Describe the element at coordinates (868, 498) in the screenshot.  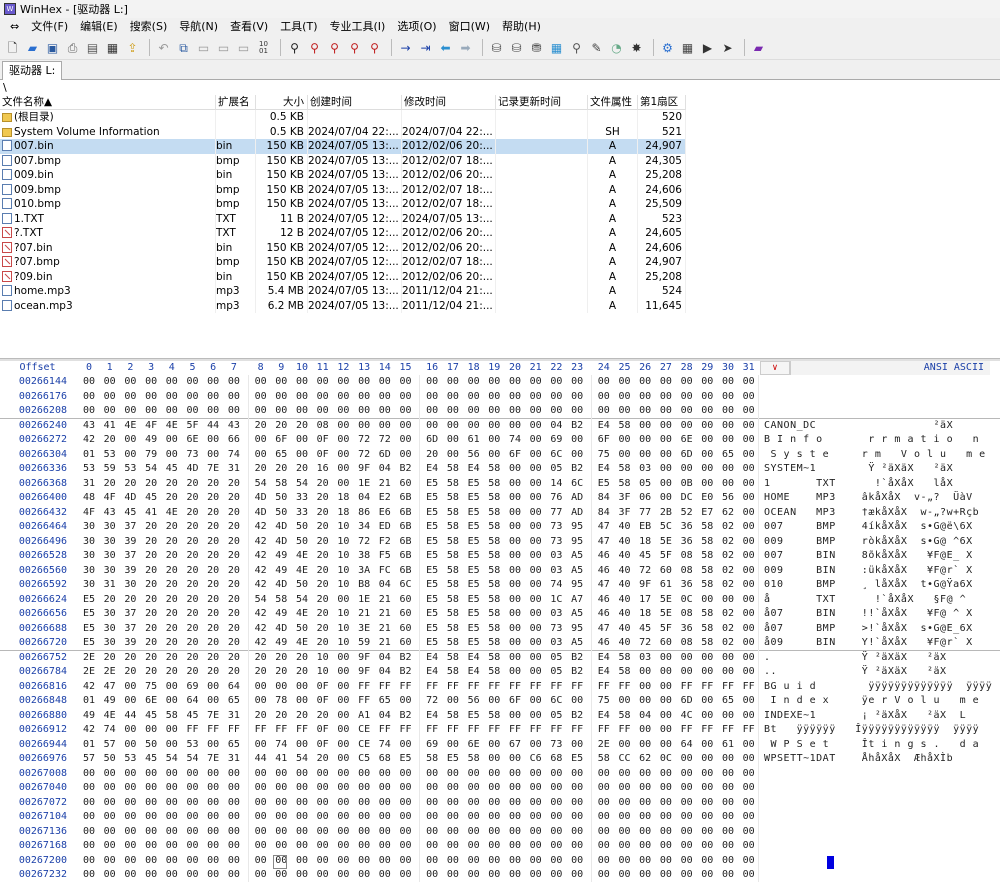
I see `ascii-text: HOME MP3 âkåXåX v-„? ÜàV` at that location.